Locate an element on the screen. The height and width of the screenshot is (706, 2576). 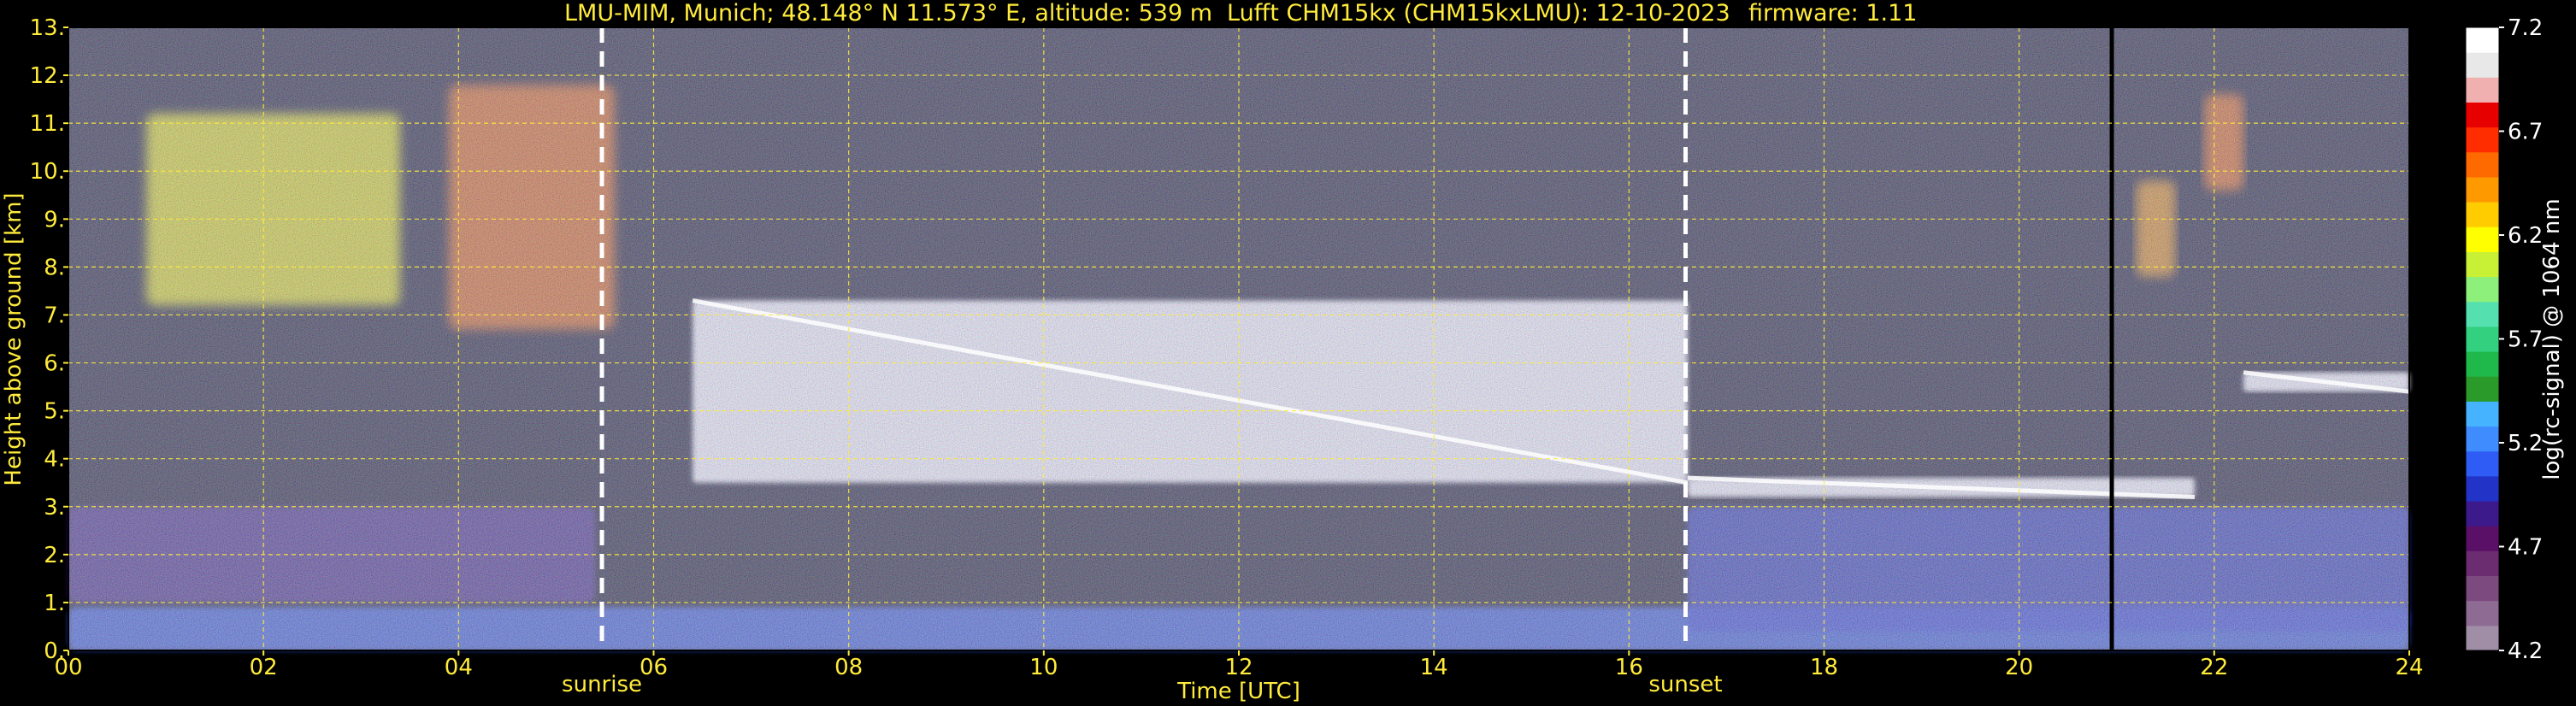
y-tick-label-6.: 6. is located at coordinates (54, 364).